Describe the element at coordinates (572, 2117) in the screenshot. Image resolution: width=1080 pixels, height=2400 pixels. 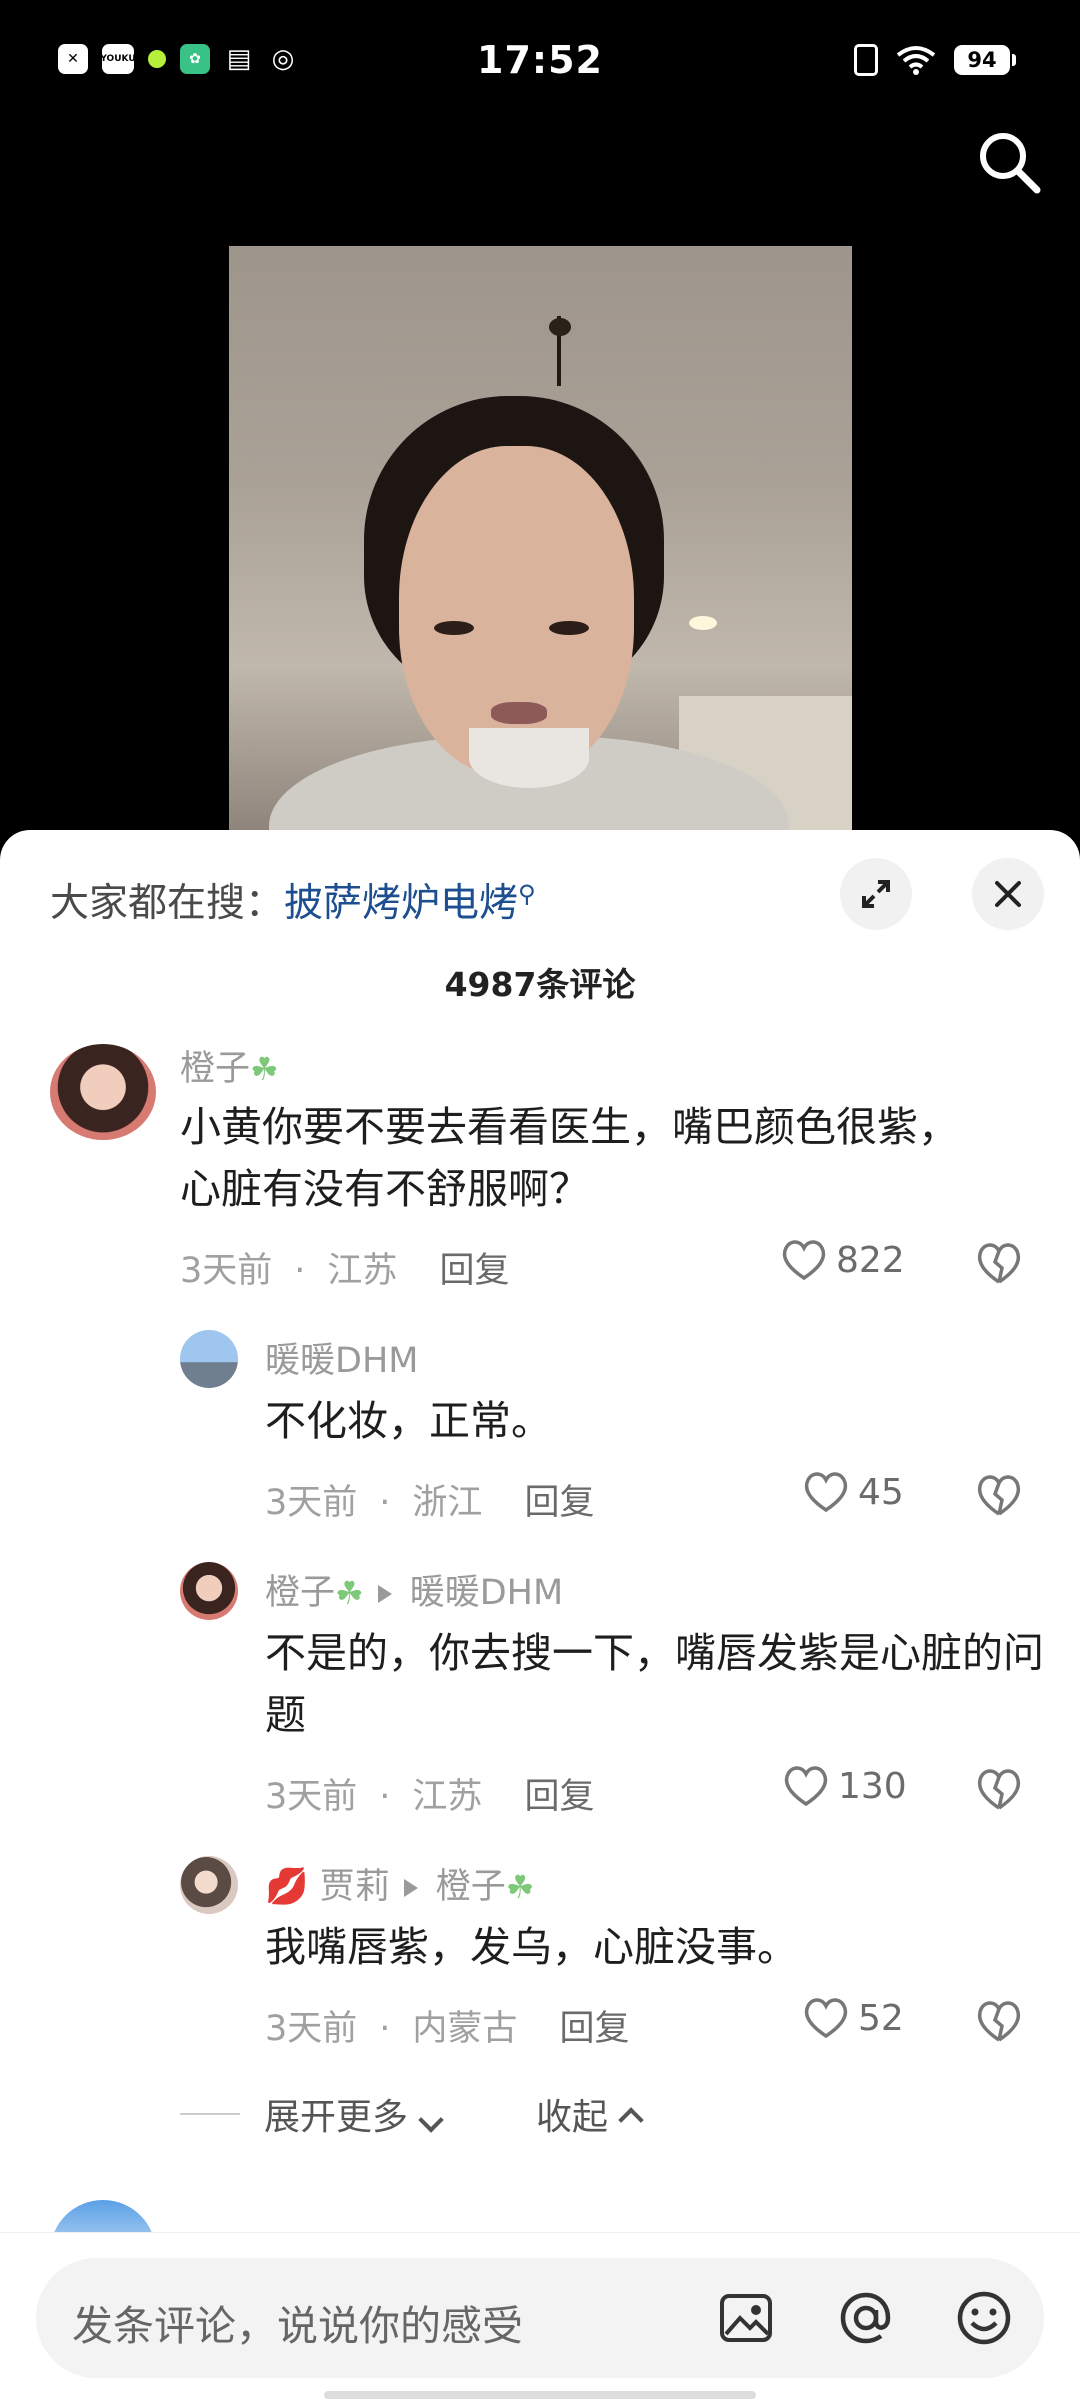
I see `collapse-label: 收起` at that location.